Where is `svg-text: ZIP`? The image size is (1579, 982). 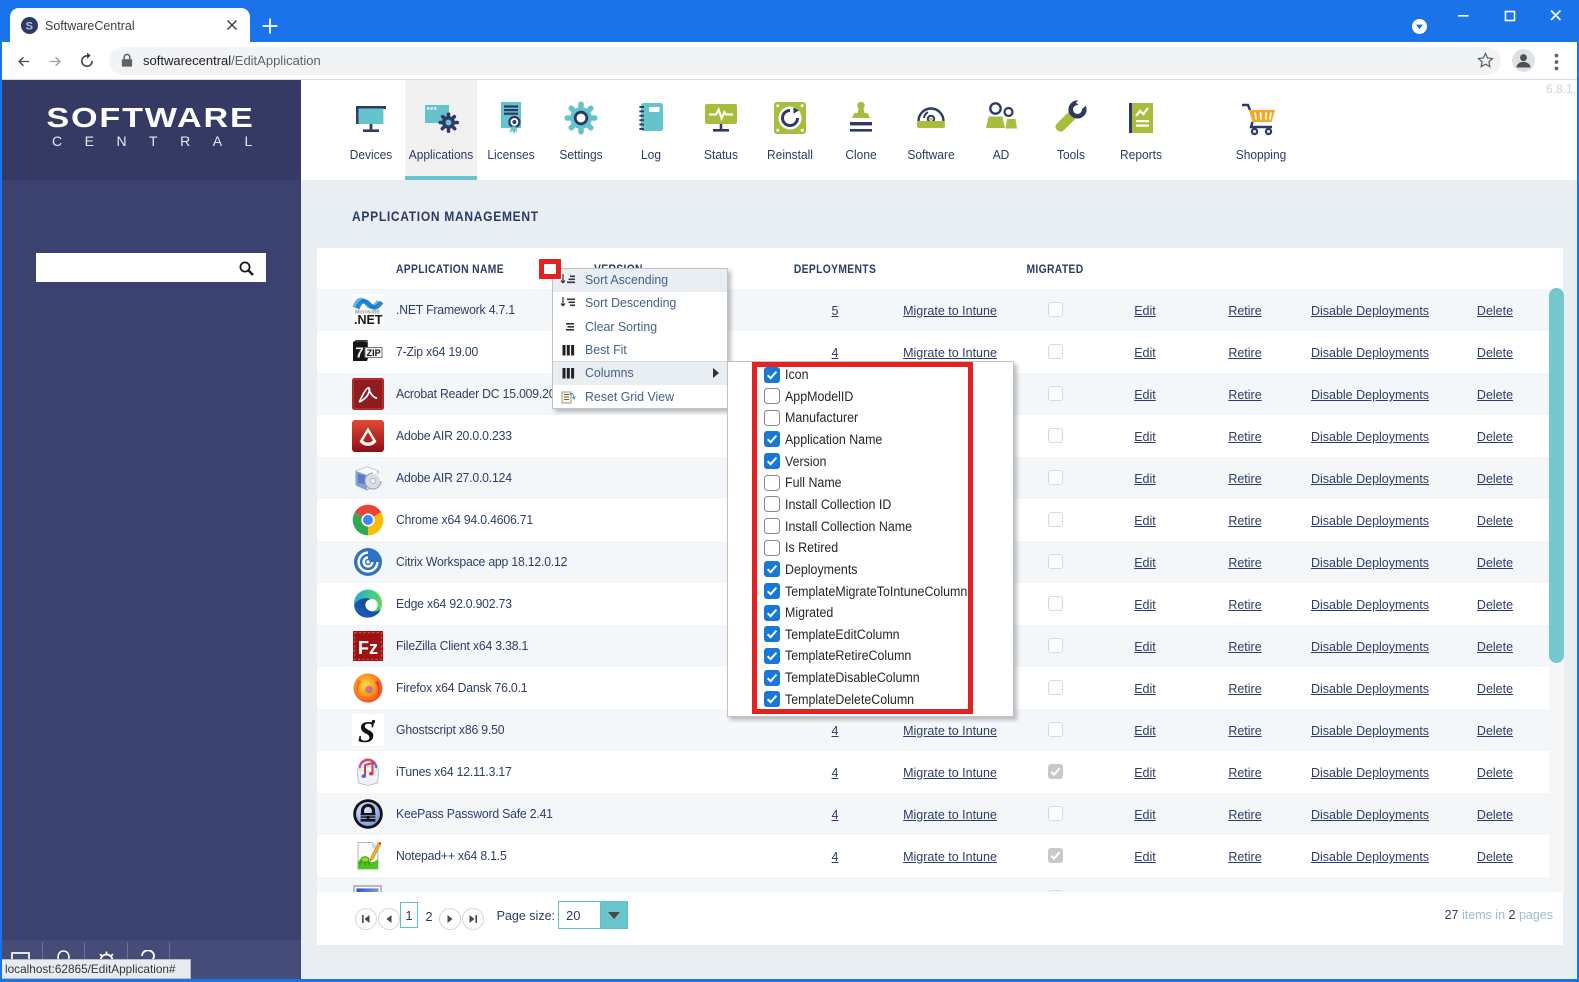 svg-text: ZIP is located at coordinates (374, 353).